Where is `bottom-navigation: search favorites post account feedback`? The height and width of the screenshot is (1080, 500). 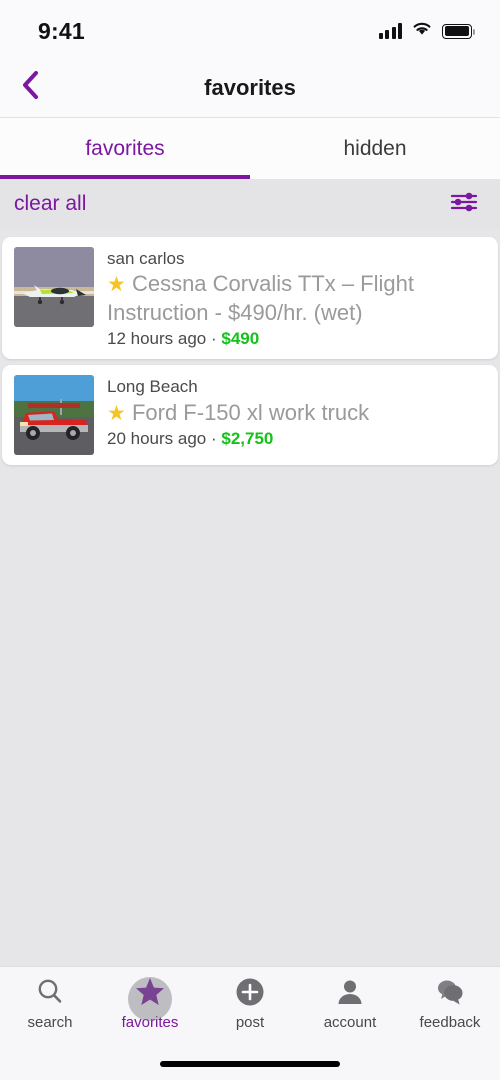 bottom-navigation: search favorites post account feedback is located at coordinates (250, 1007).